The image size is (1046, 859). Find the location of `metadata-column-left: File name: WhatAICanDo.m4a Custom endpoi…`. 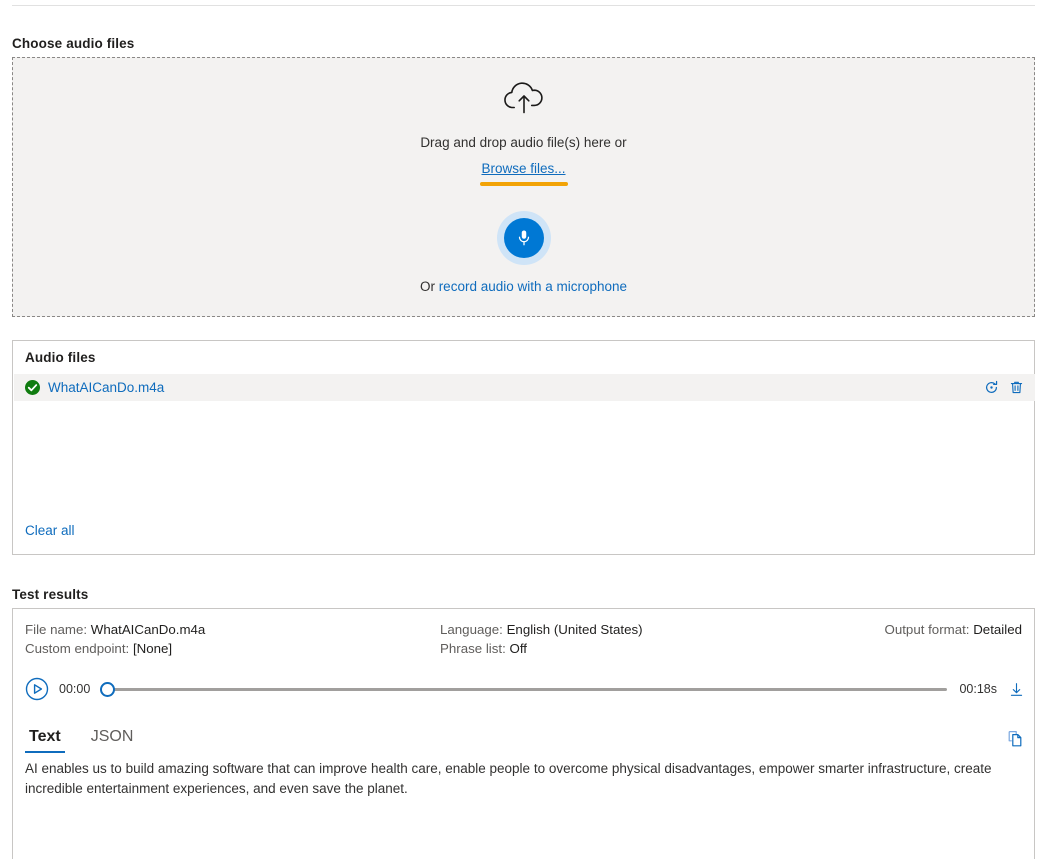

metadata-column-left: File name: WhatAICanDo.m4a Custom endpoi… is located at coordinates (232, 639).